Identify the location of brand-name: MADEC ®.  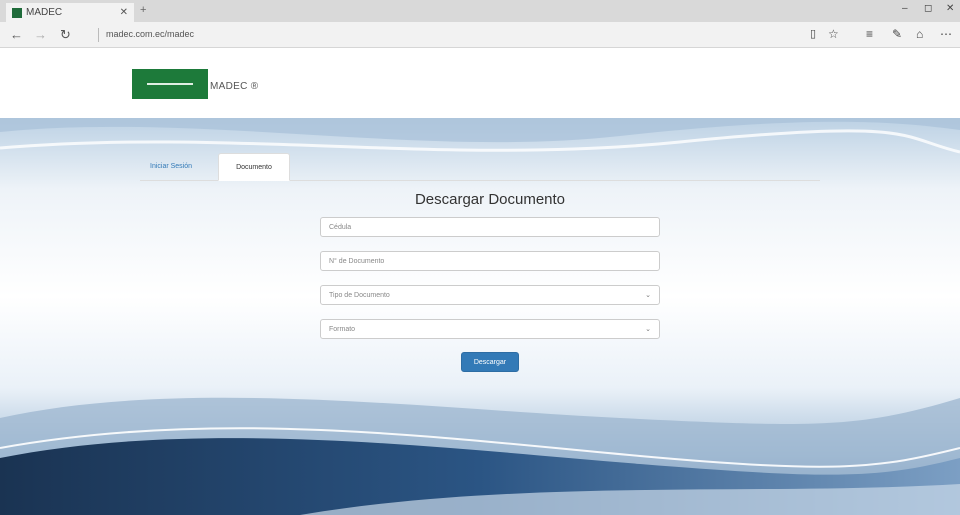
(234, 86).